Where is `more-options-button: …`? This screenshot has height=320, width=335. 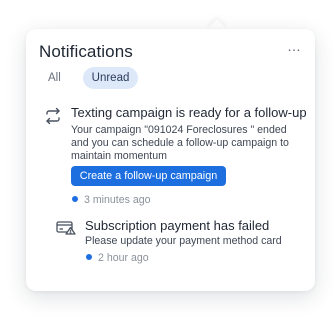
more-options-button: … is located at coordinates (294, 47).